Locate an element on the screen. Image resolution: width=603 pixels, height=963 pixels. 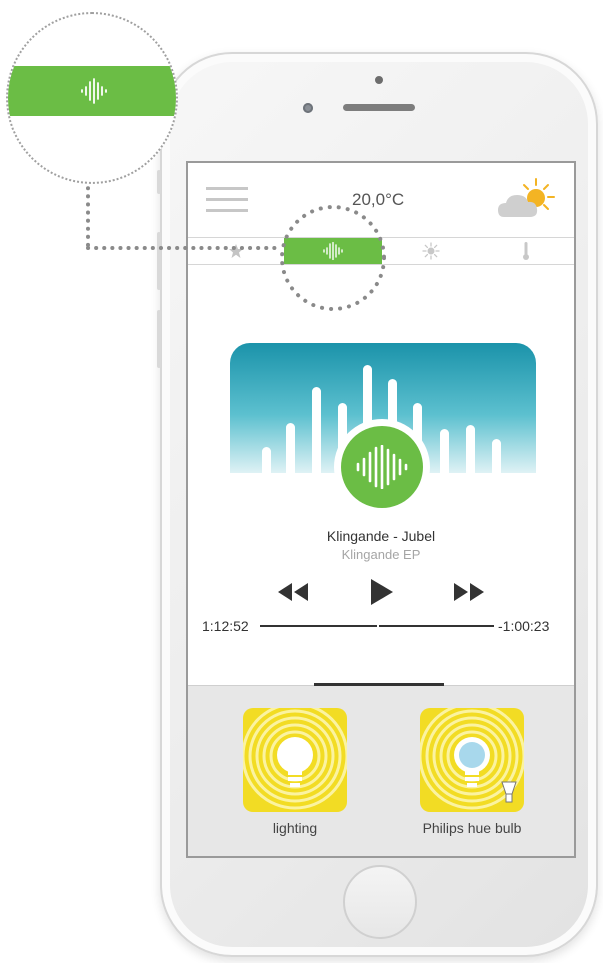
home-button is located at coordinates (380, 902).